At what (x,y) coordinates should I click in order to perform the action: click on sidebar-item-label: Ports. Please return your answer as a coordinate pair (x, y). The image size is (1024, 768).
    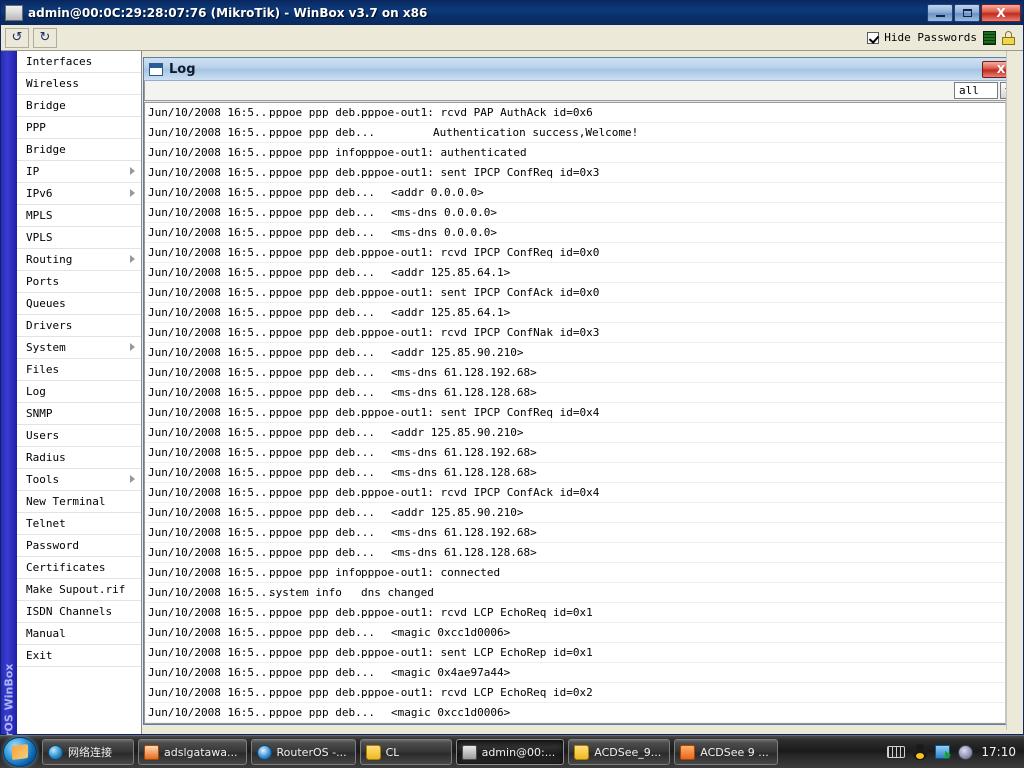
    Looking at the image, I should click on (43, 281).